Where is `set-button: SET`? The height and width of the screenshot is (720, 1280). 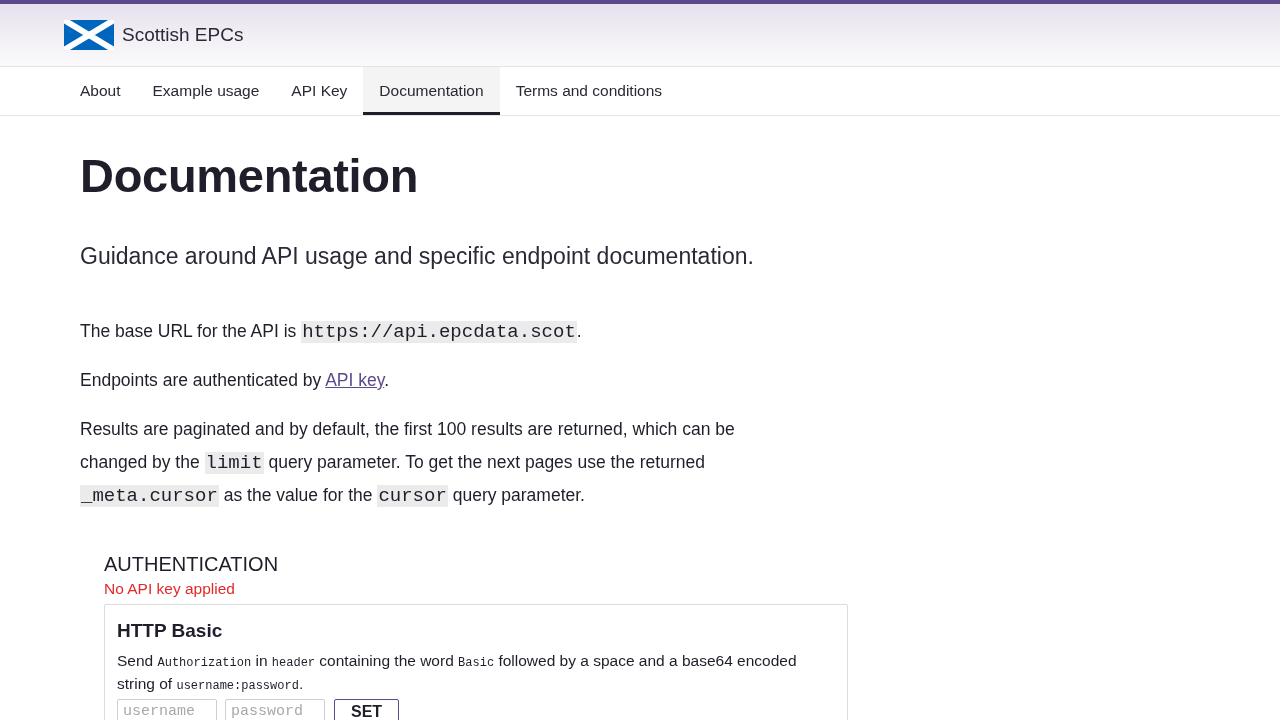 set-button: SET is located at coordinates (367, 709).